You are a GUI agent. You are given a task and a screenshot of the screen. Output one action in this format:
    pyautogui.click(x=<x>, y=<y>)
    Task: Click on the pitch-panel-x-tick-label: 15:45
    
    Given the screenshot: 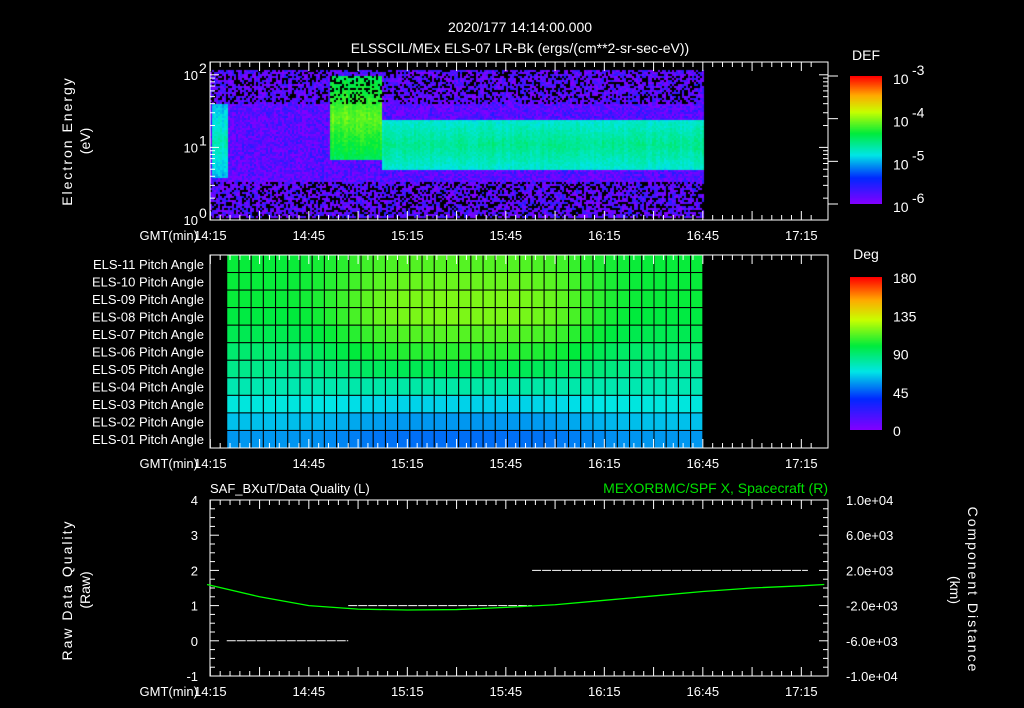 What is the action you would take?
    pyautogui.click(x=506, y=463)
    